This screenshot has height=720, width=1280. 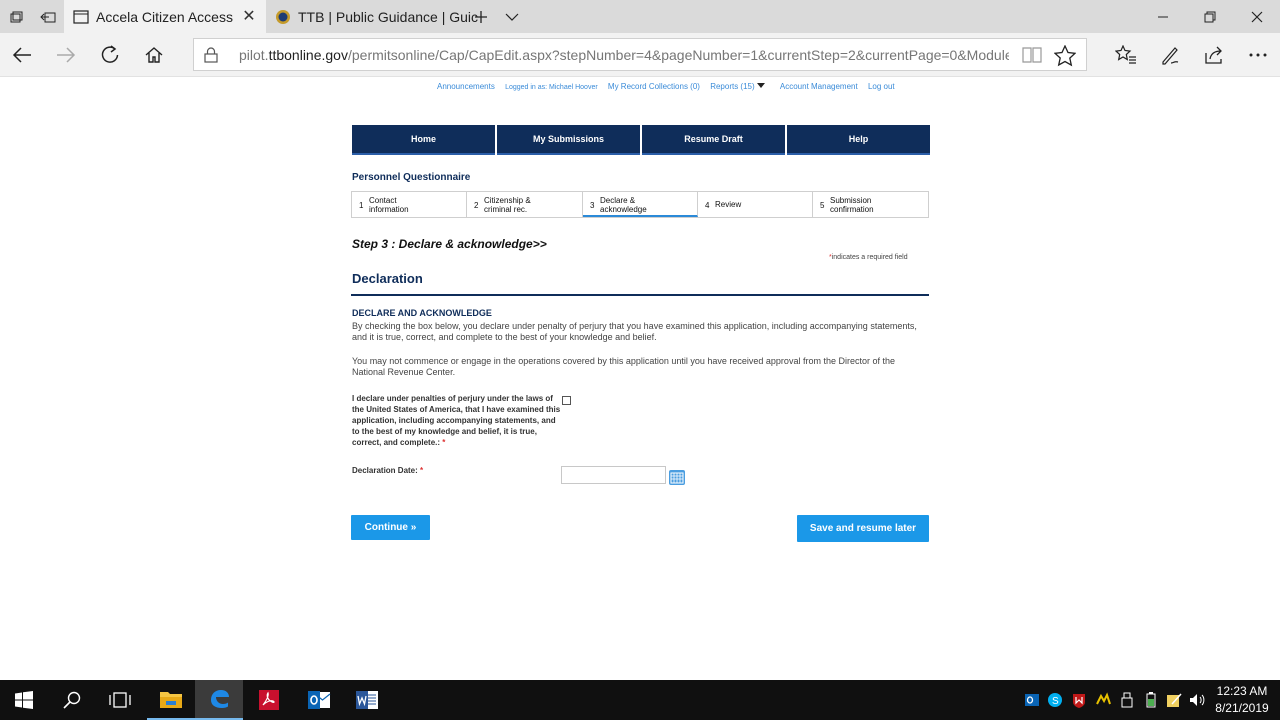 I want to click on step-confirmation: 5 Submission confirmation, so click(x=870, y=204).